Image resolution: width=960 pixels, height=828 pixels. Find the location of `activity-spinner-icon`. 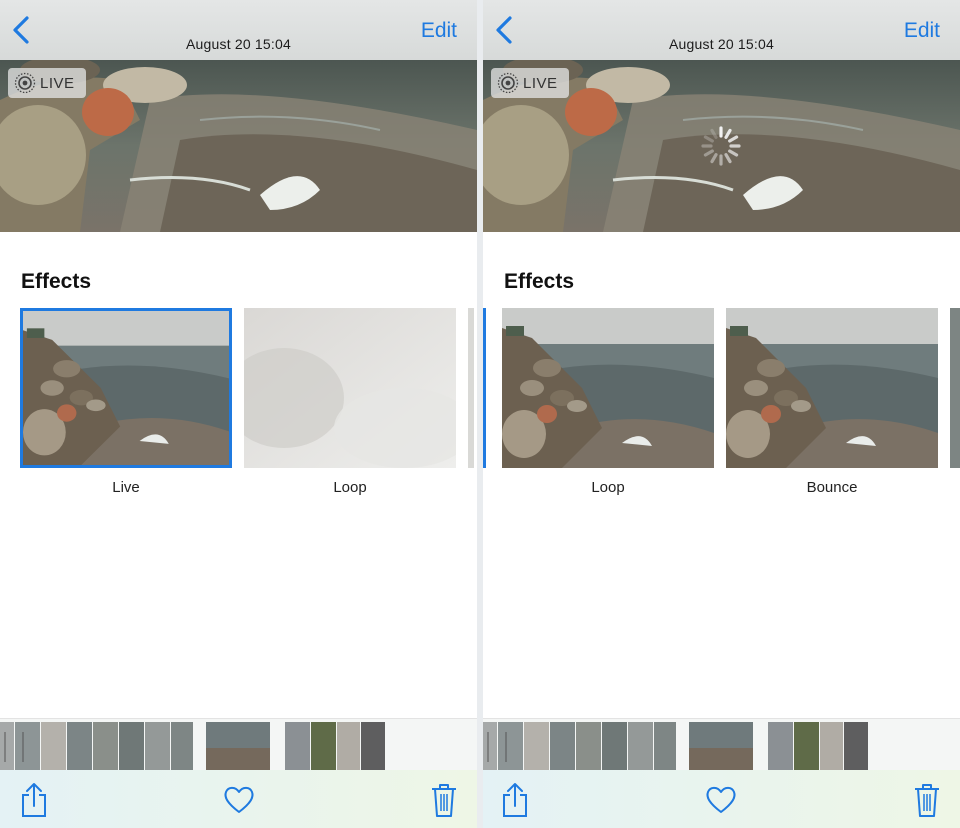

activity-spinner-icon is located at coordinates (721, 146).